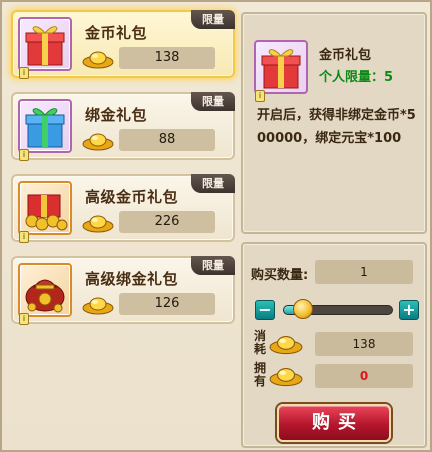  Describe the element at coordinates (265, 310) in the screenshot. I see `decrease-quantity-button: −` at that location.